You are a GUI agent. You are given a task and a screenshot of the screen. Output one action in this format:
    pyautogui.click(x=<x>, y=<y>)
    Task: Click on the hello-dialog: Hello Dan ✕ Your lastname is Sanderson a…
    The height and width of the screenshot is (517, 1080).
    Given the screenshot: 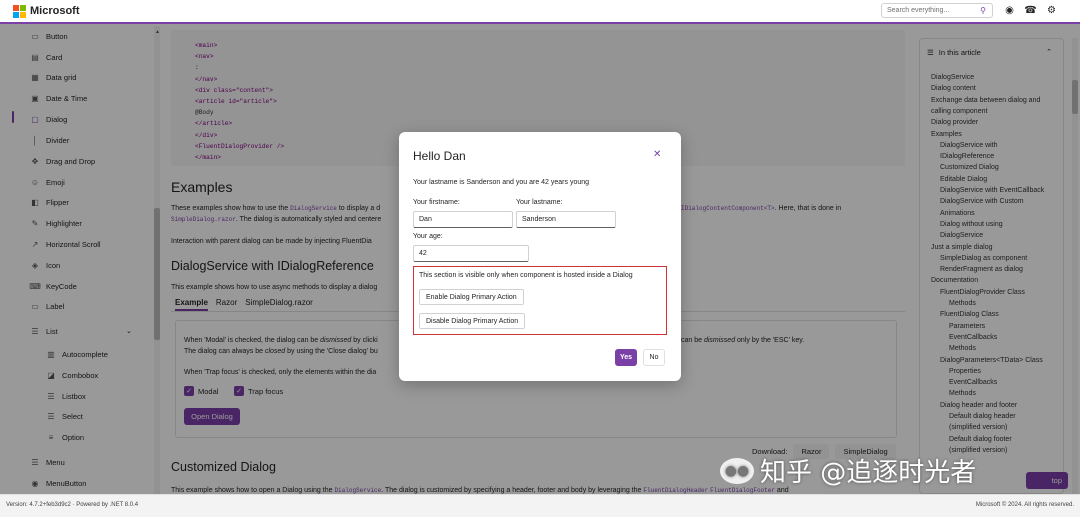 What is the action you would take?
    pyautogui.click(x=540, y=256)
    